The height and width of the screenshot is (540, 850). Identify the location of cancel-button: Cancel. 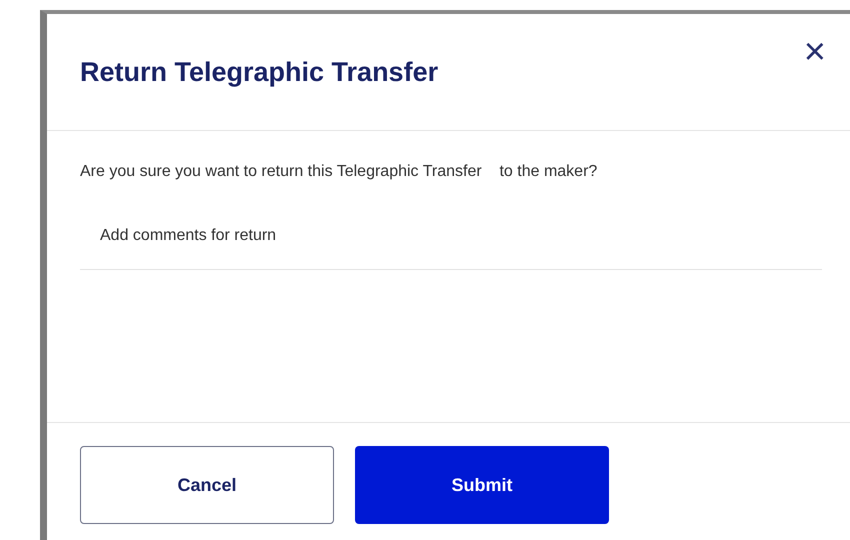
(207, 485).